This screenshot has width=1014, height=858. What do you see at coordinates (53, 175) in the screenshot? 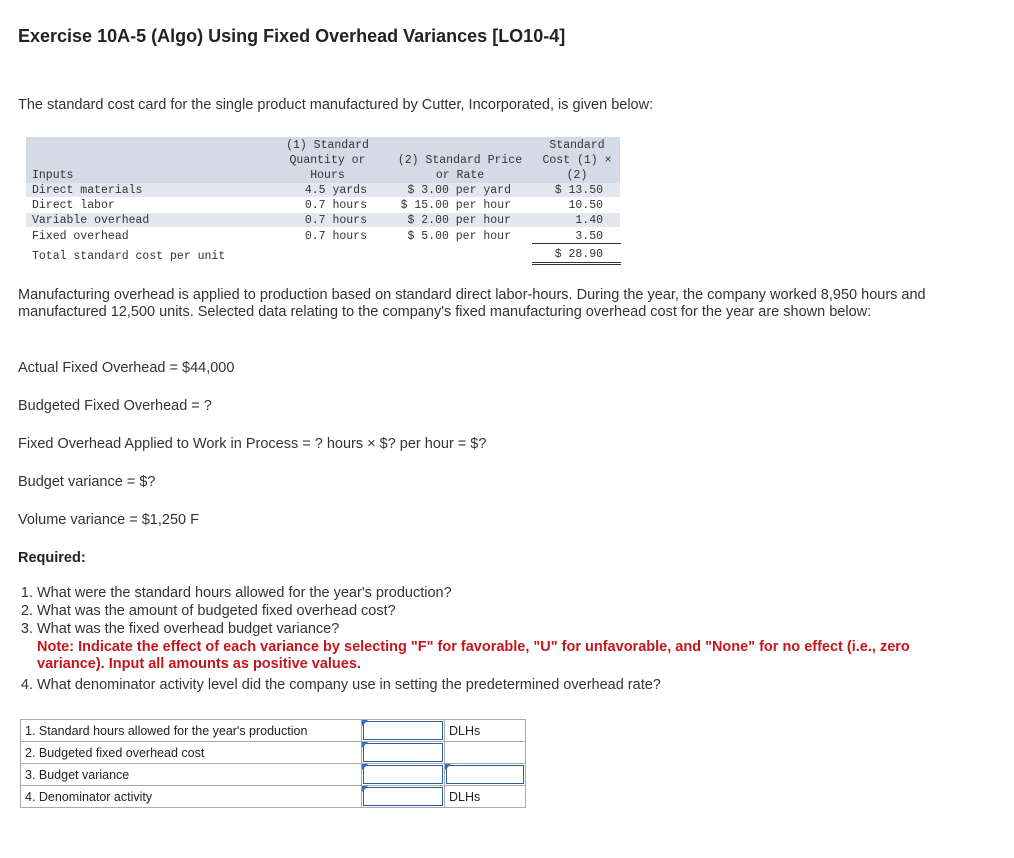
I see `inputs-header: Inputs` at bounding box center [53, 175].